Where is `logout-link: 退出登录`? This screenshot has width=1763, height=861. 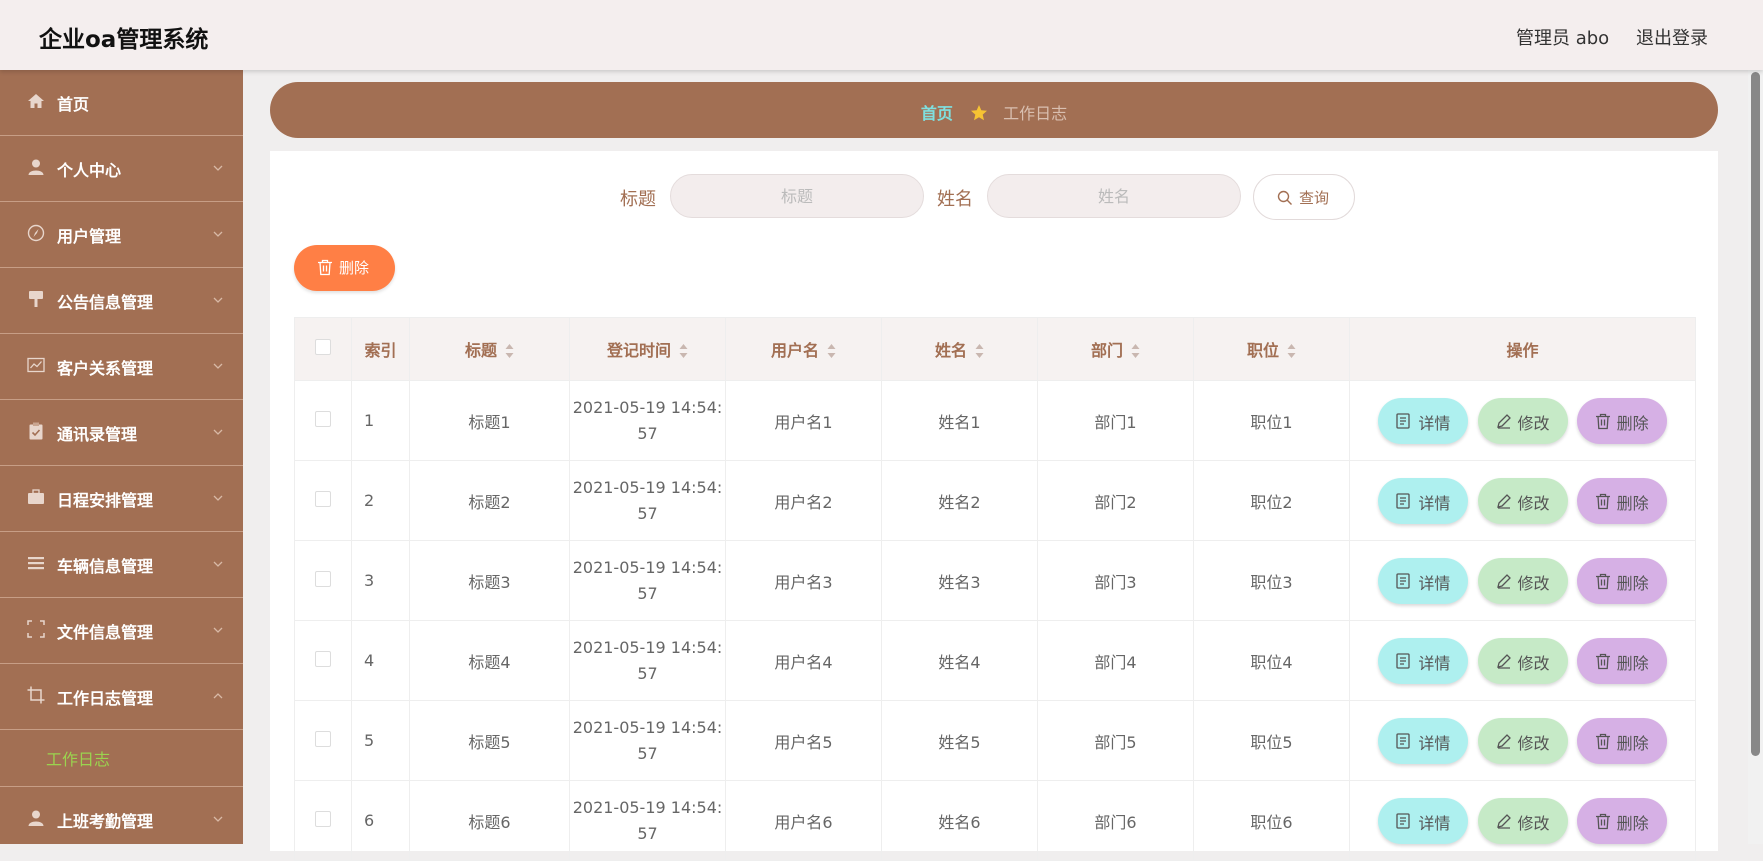
logout-link: 退出登录 is located at coordinates (1672, 37).